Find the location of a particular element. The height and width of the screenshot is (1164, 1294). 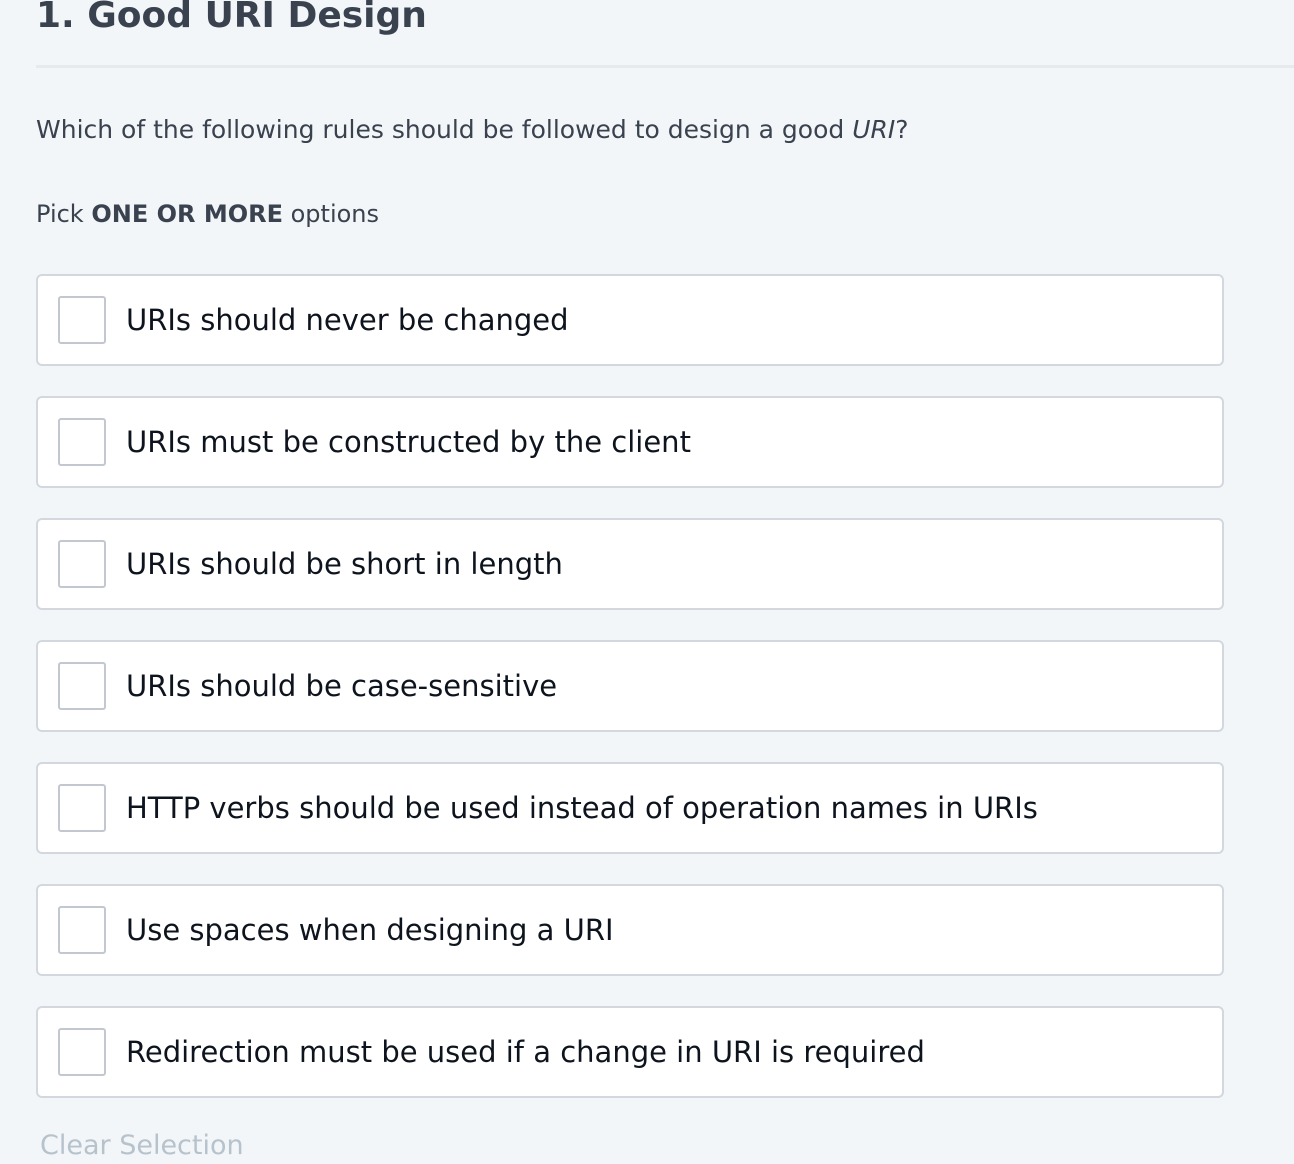

option-6: Use spaces when designing a URI is located at coordinates (630, 930).